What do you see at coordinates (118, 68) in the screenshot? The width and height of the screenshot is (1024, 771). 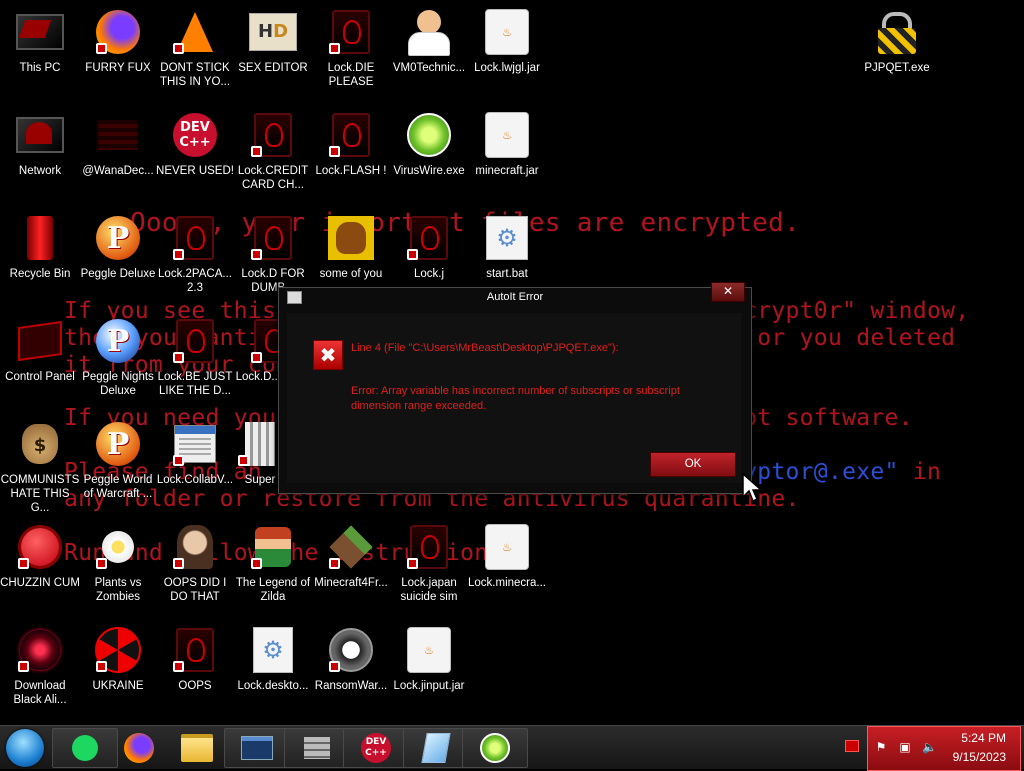 I see `icon-label: FURRY FUX` at bounding box center [118, 68].